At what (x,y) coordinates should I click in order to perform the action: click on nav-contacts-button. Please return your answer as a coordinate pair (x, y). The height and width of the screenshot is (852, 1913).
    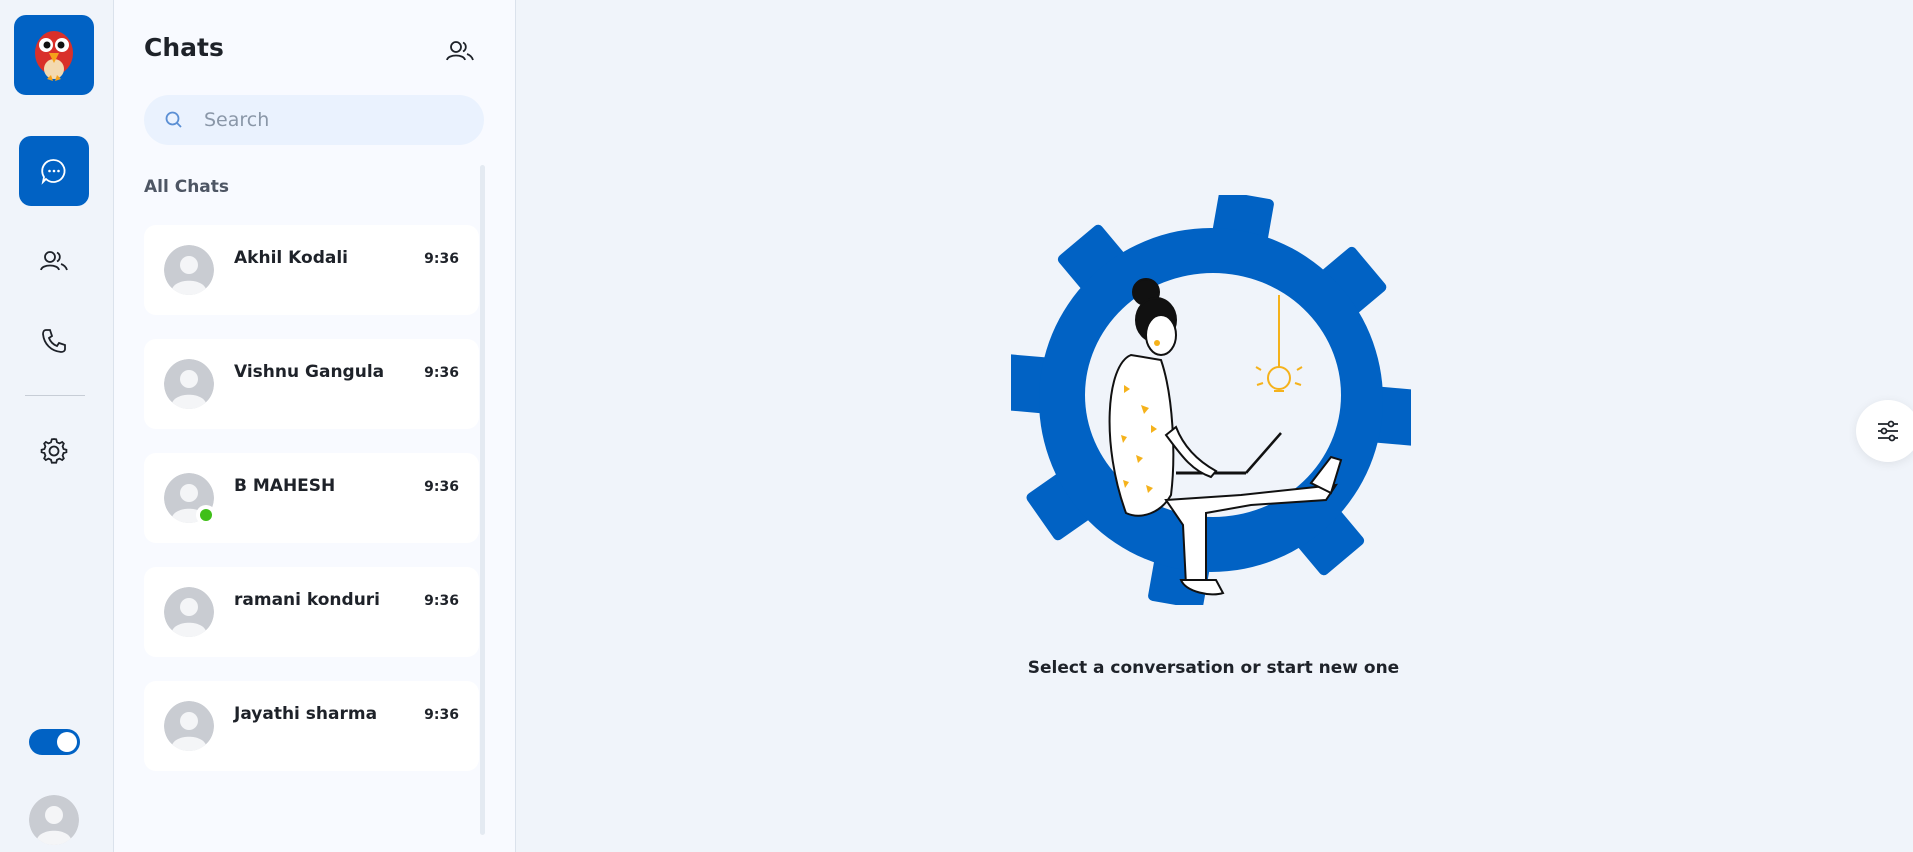
    Looking at the image, I should click on (54, 261).